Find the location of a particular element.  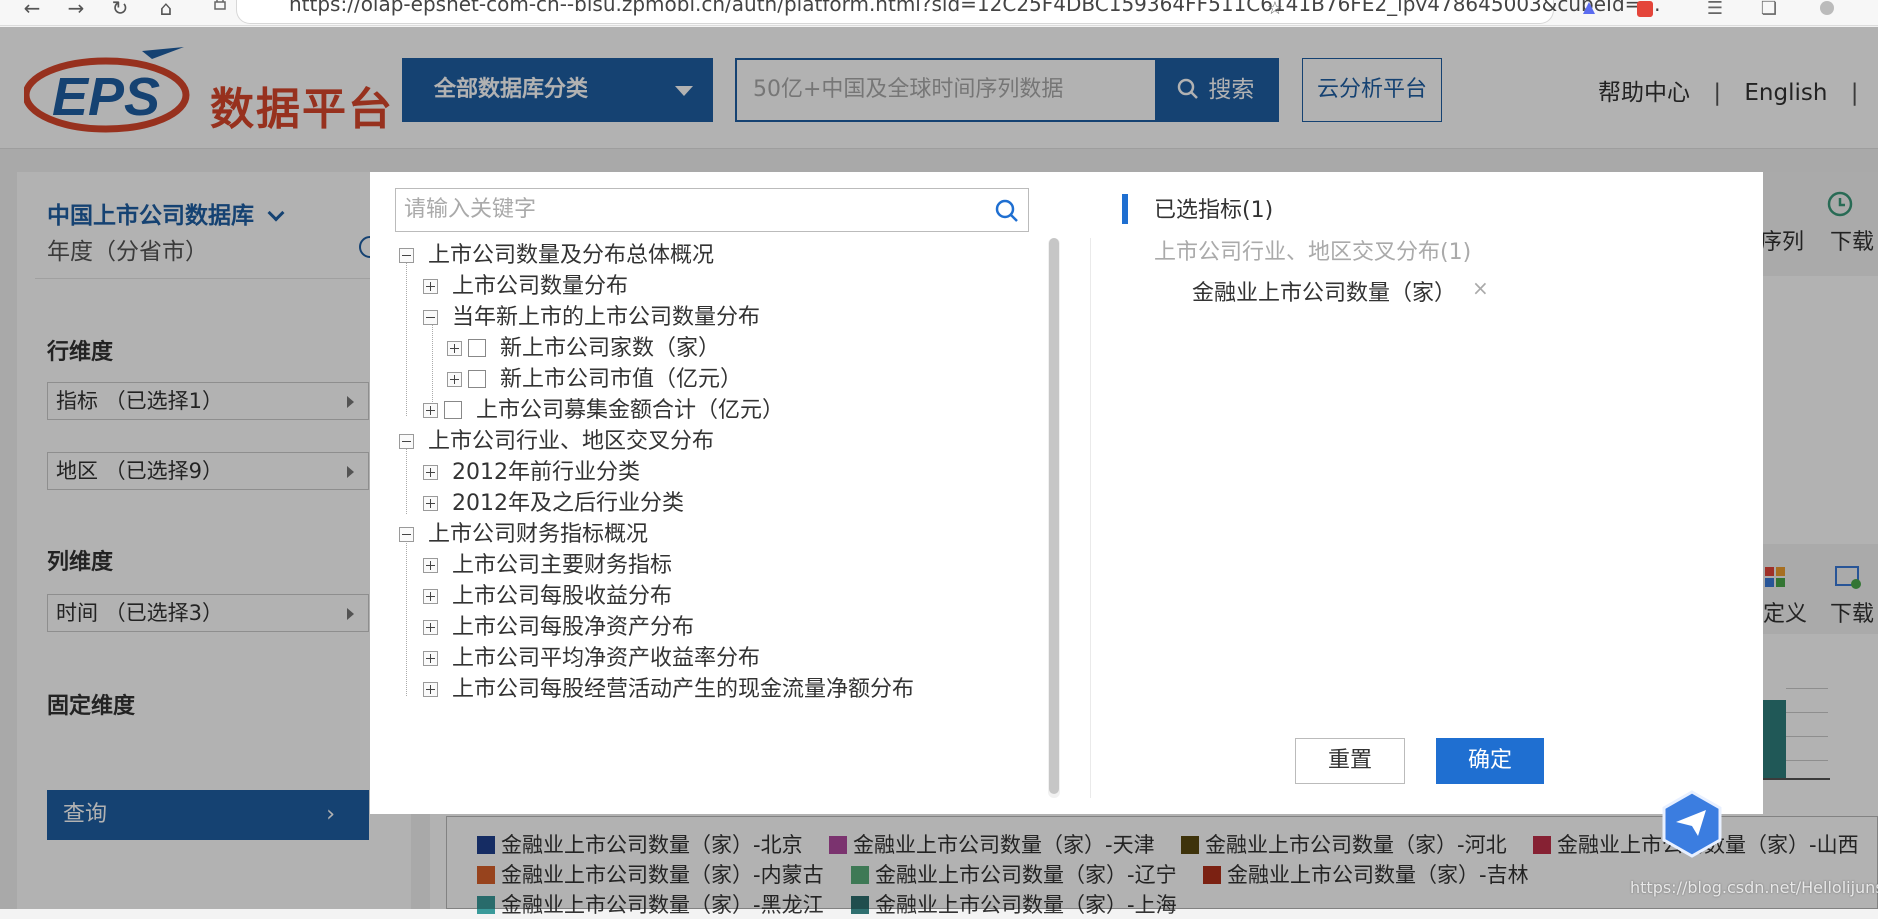

tree-node: 上市公司平均净资产收益率分布 is located at coordinates (591, 659).